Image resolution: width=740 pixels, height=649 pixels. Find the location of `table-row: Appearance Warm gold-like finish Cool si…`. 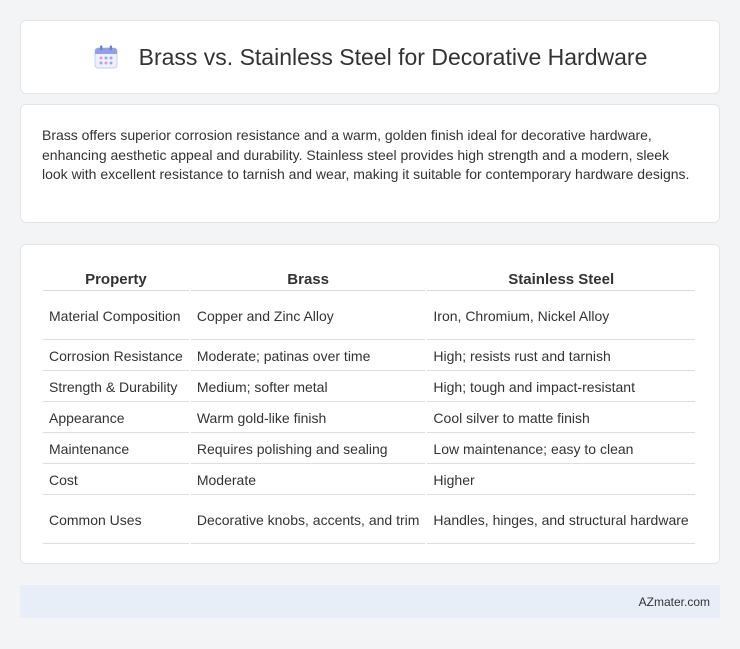

table-row: Appearance Warm gold-like finish Cool si… is located at coordinates (369, 418).